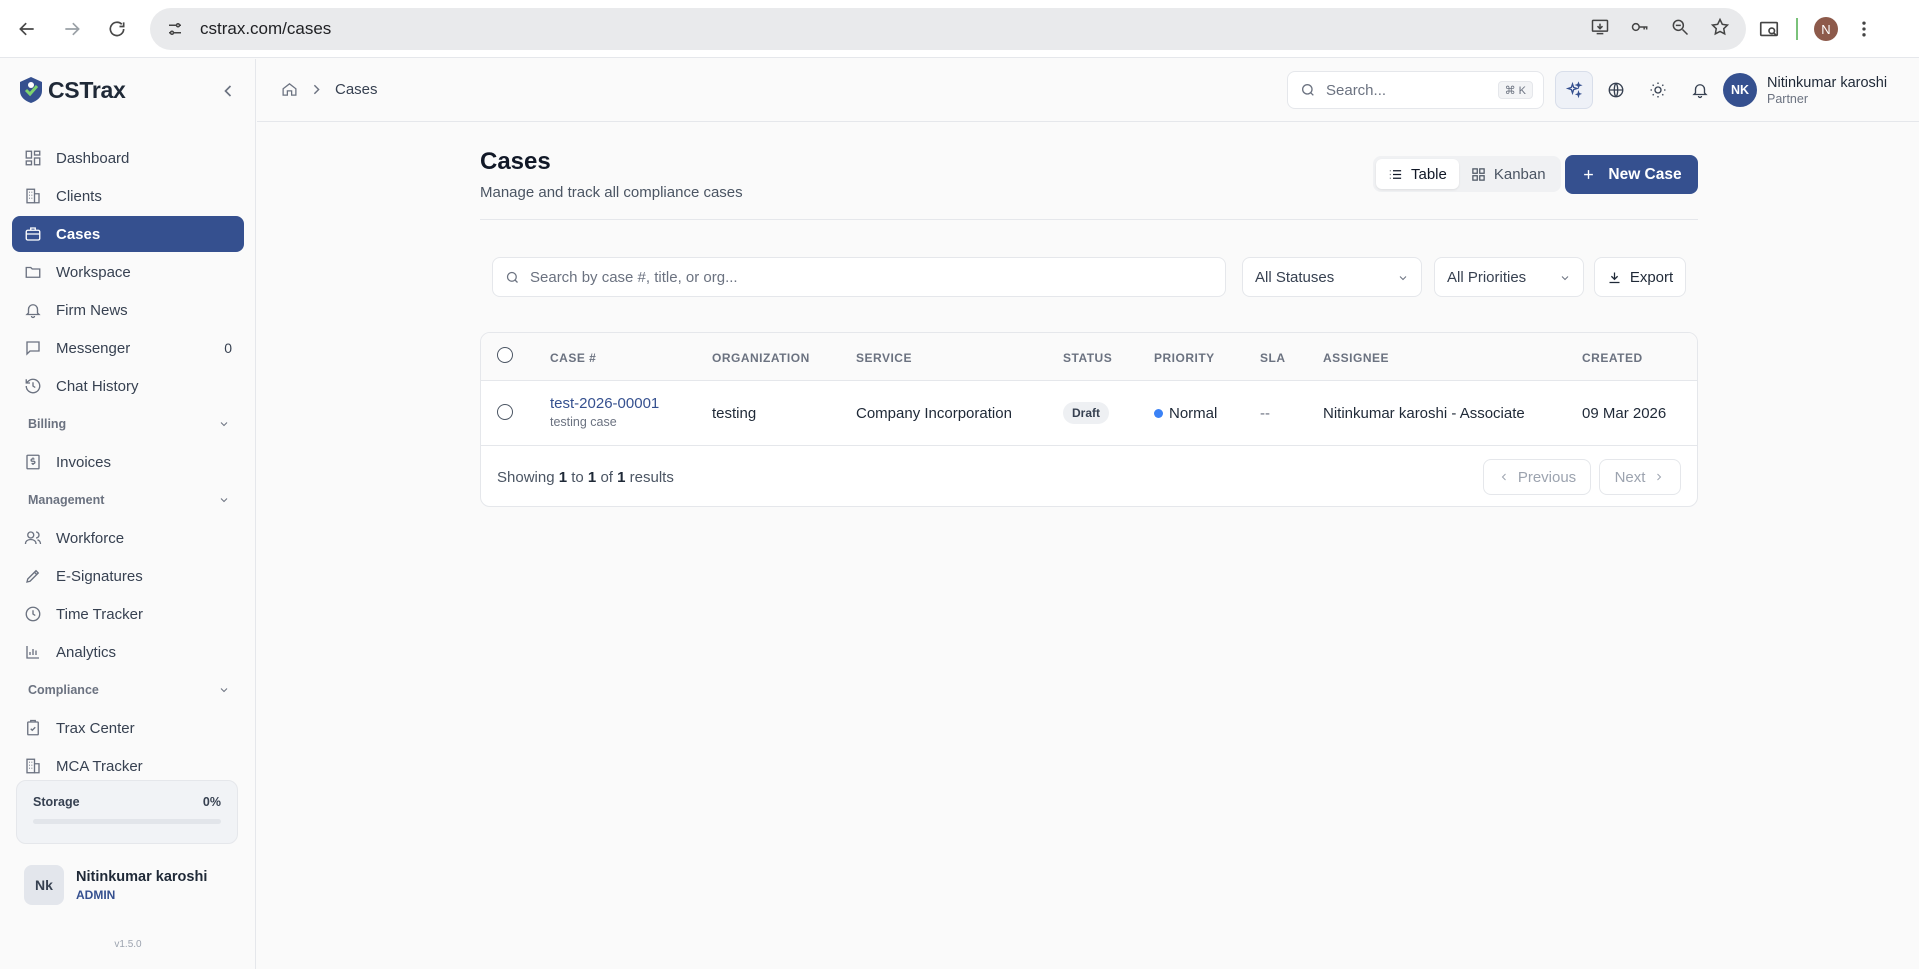  I want to click on browser-menu-icon, so click(1864, 29).